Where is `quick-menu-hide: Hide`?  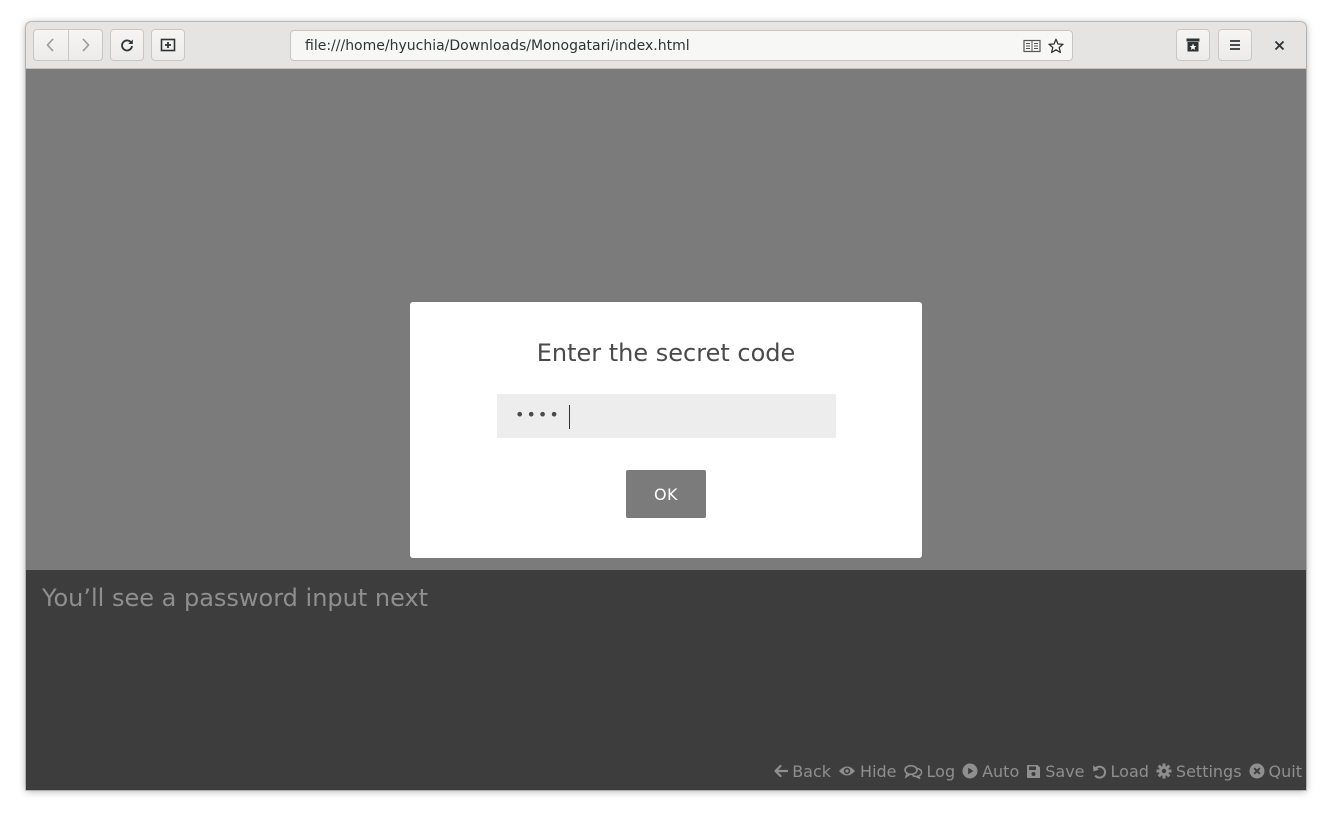
quick-menu-hide: Hide is located at coordinates (867, 771).